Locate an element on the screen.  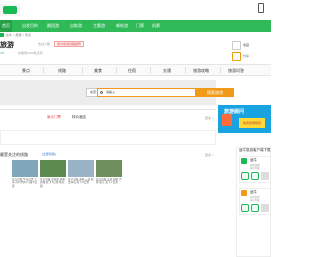
tab-attractions: 景点 is located at coordinates (26, 70).